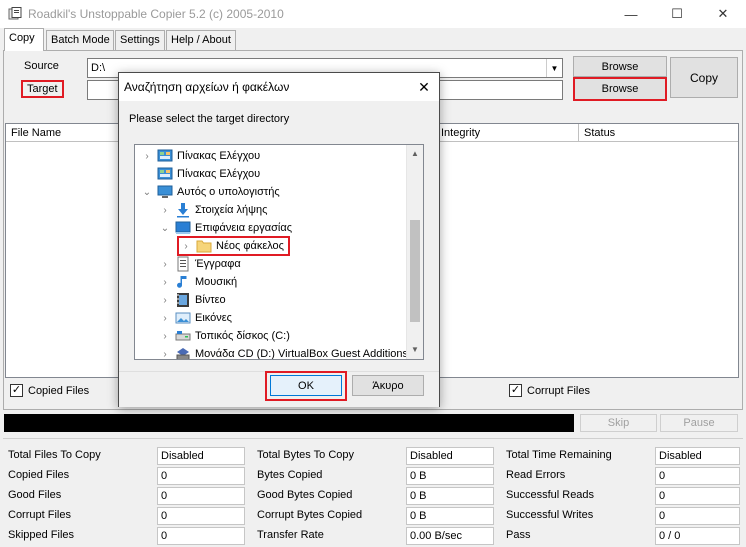 The image size is (746, 547). I want to click on corrupt-files-checkbox: ✓, so click(515, 390).